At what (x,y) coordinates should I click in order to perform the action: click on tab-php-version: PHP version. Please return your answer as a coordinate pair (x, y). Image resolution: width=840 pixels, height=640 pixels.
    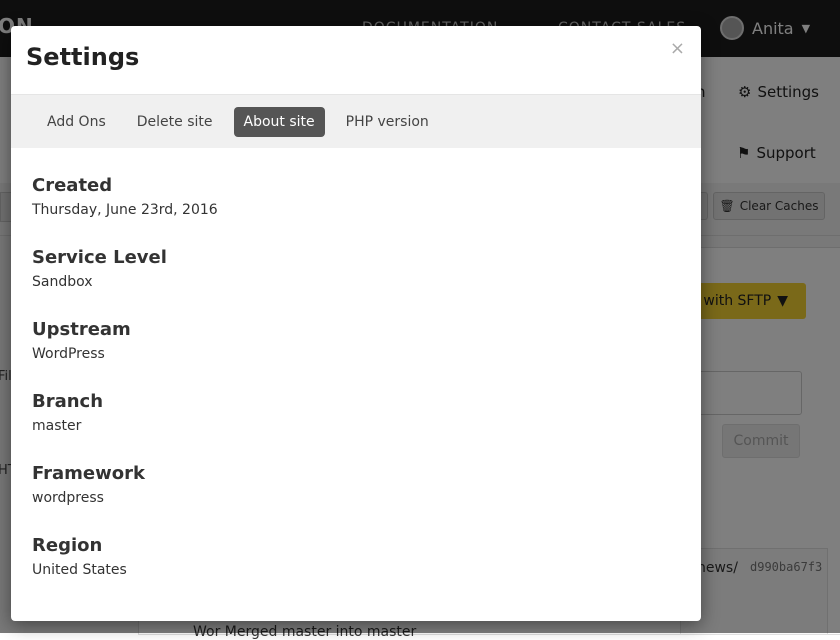
    Looking at the image, I should click on (387, 122).